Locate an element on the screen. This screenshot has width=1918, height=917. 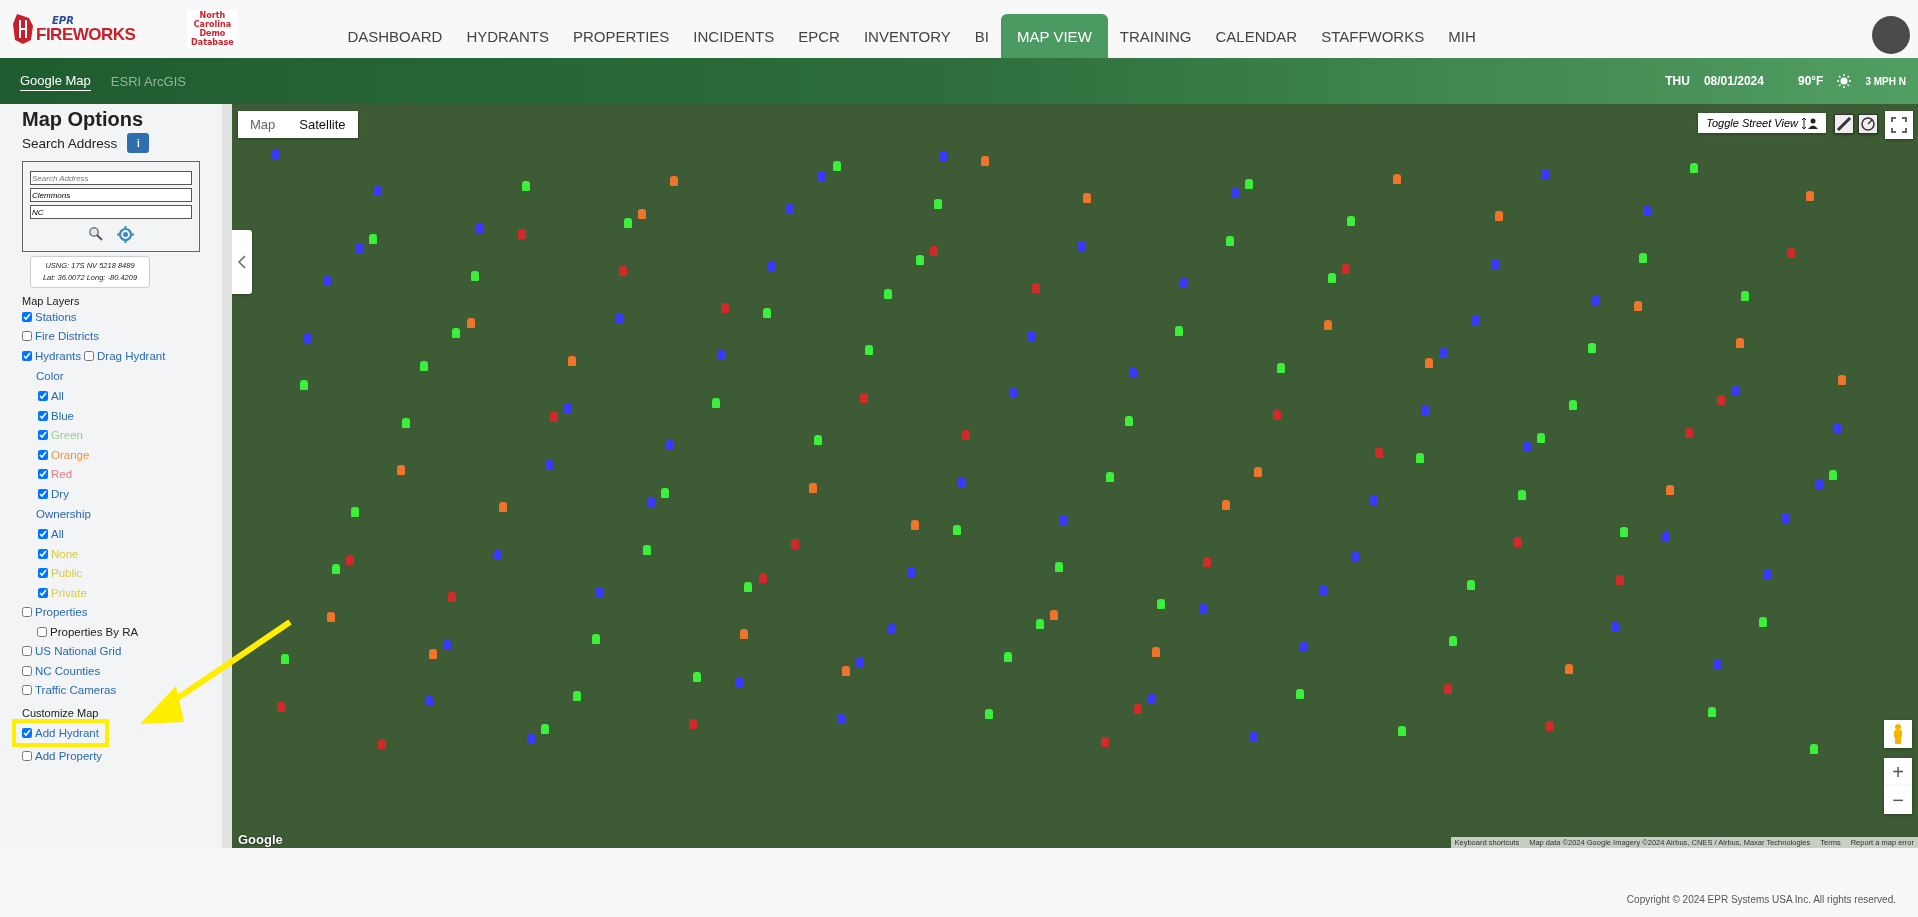
map-source-tab: ESRI ArcGIS is located at coordinates (148, 81).